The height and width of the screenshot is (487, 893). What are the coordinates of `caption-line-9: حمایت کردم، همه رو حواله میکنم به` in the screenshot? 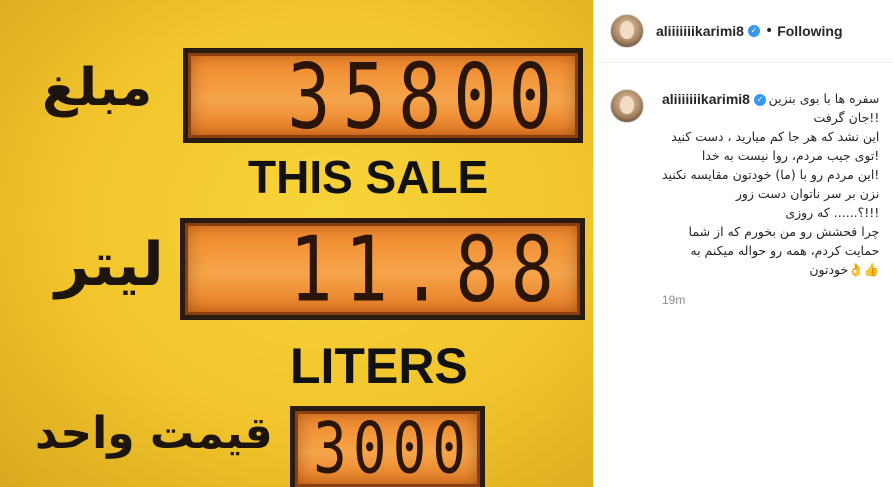 It's located at (785, 250).